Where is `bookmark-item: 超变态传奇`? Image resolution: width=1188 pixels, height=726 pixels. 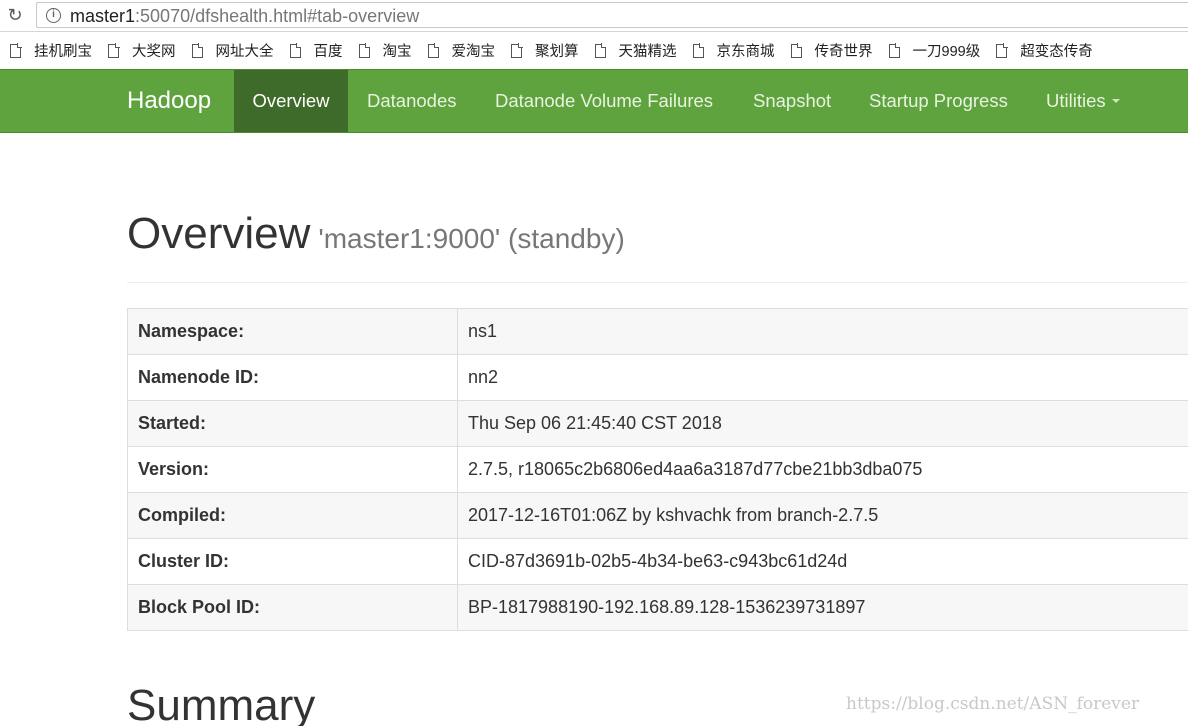 bookmark-item: 超变态传奇 is located at coordinates (1044, 50).